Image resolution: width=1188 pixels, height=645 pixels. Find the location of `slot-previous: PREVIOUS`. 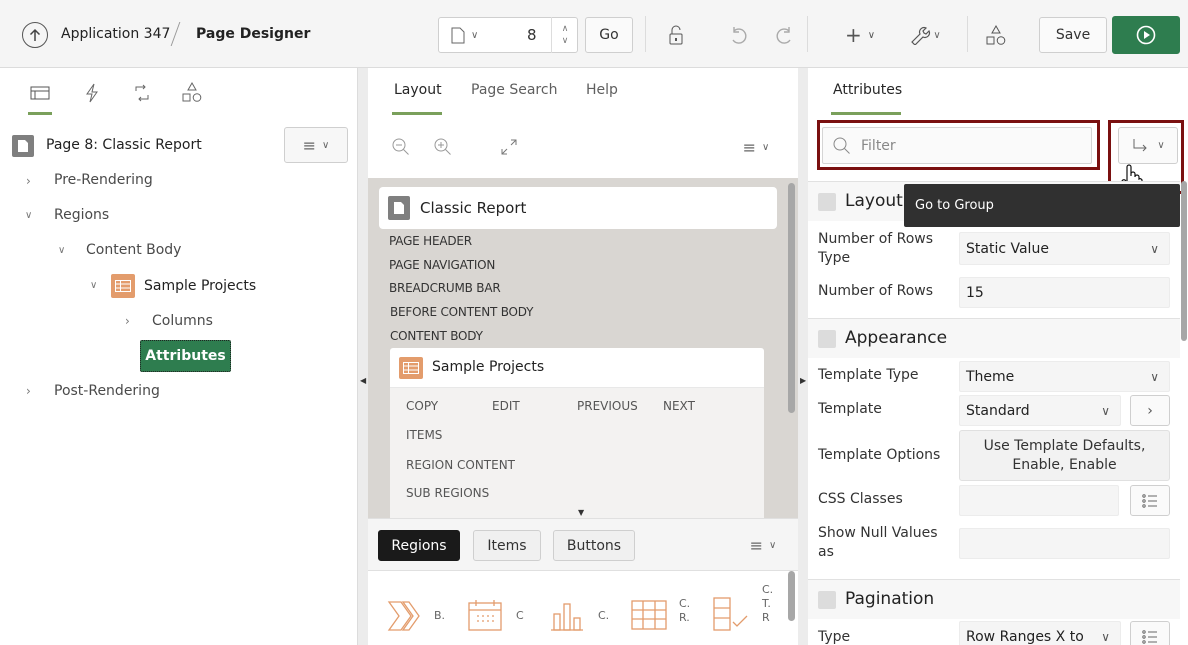

slot-previous: PREVIOUS is located at coordinates (607, 406).